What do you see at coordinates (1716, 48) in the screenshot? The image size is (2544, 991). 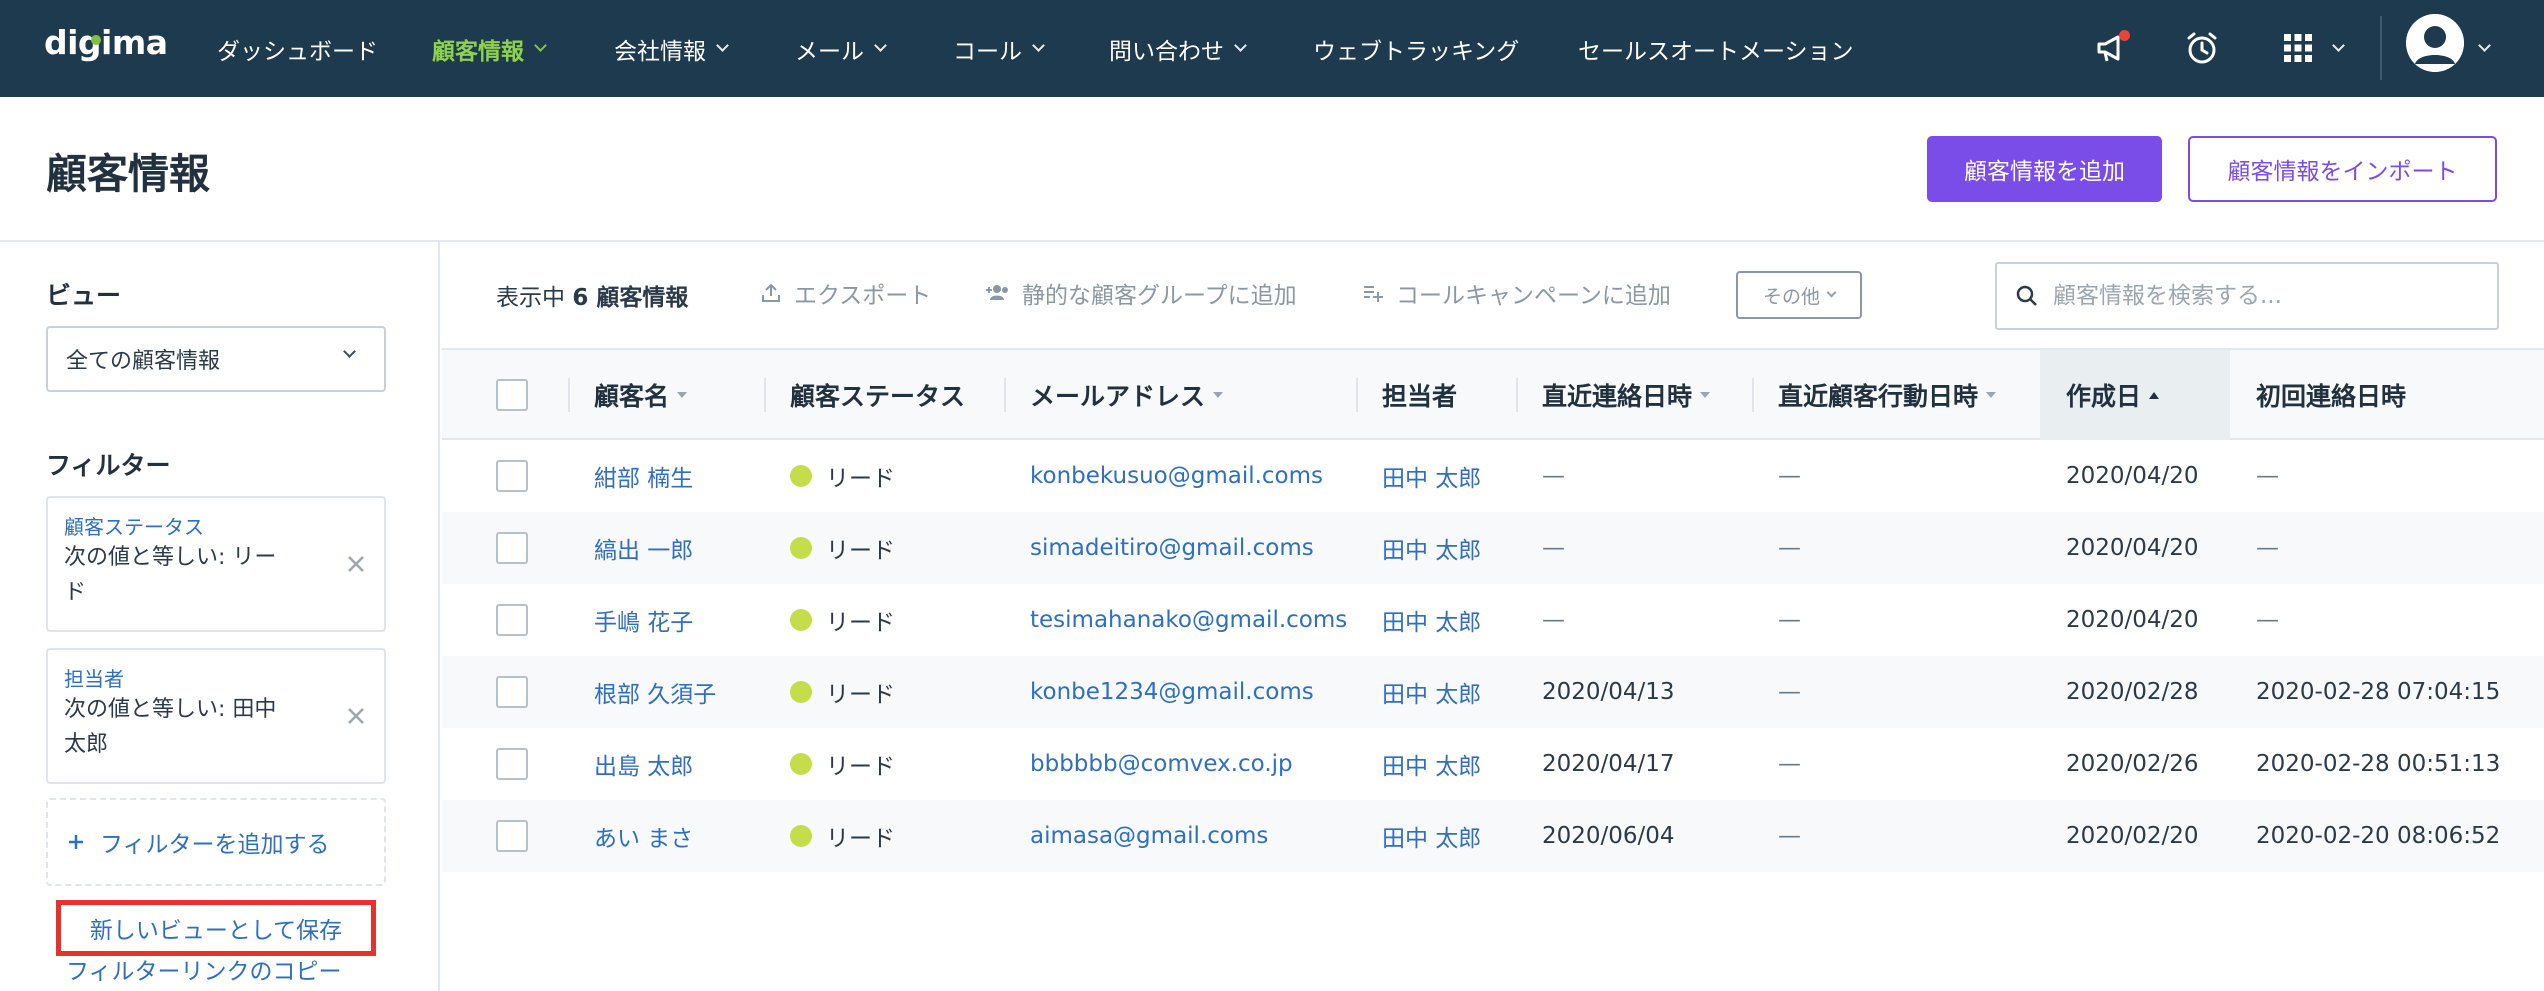 I see `nav-item-sales-automation: セールスオートメーション` at bounding box center [1716, 48].